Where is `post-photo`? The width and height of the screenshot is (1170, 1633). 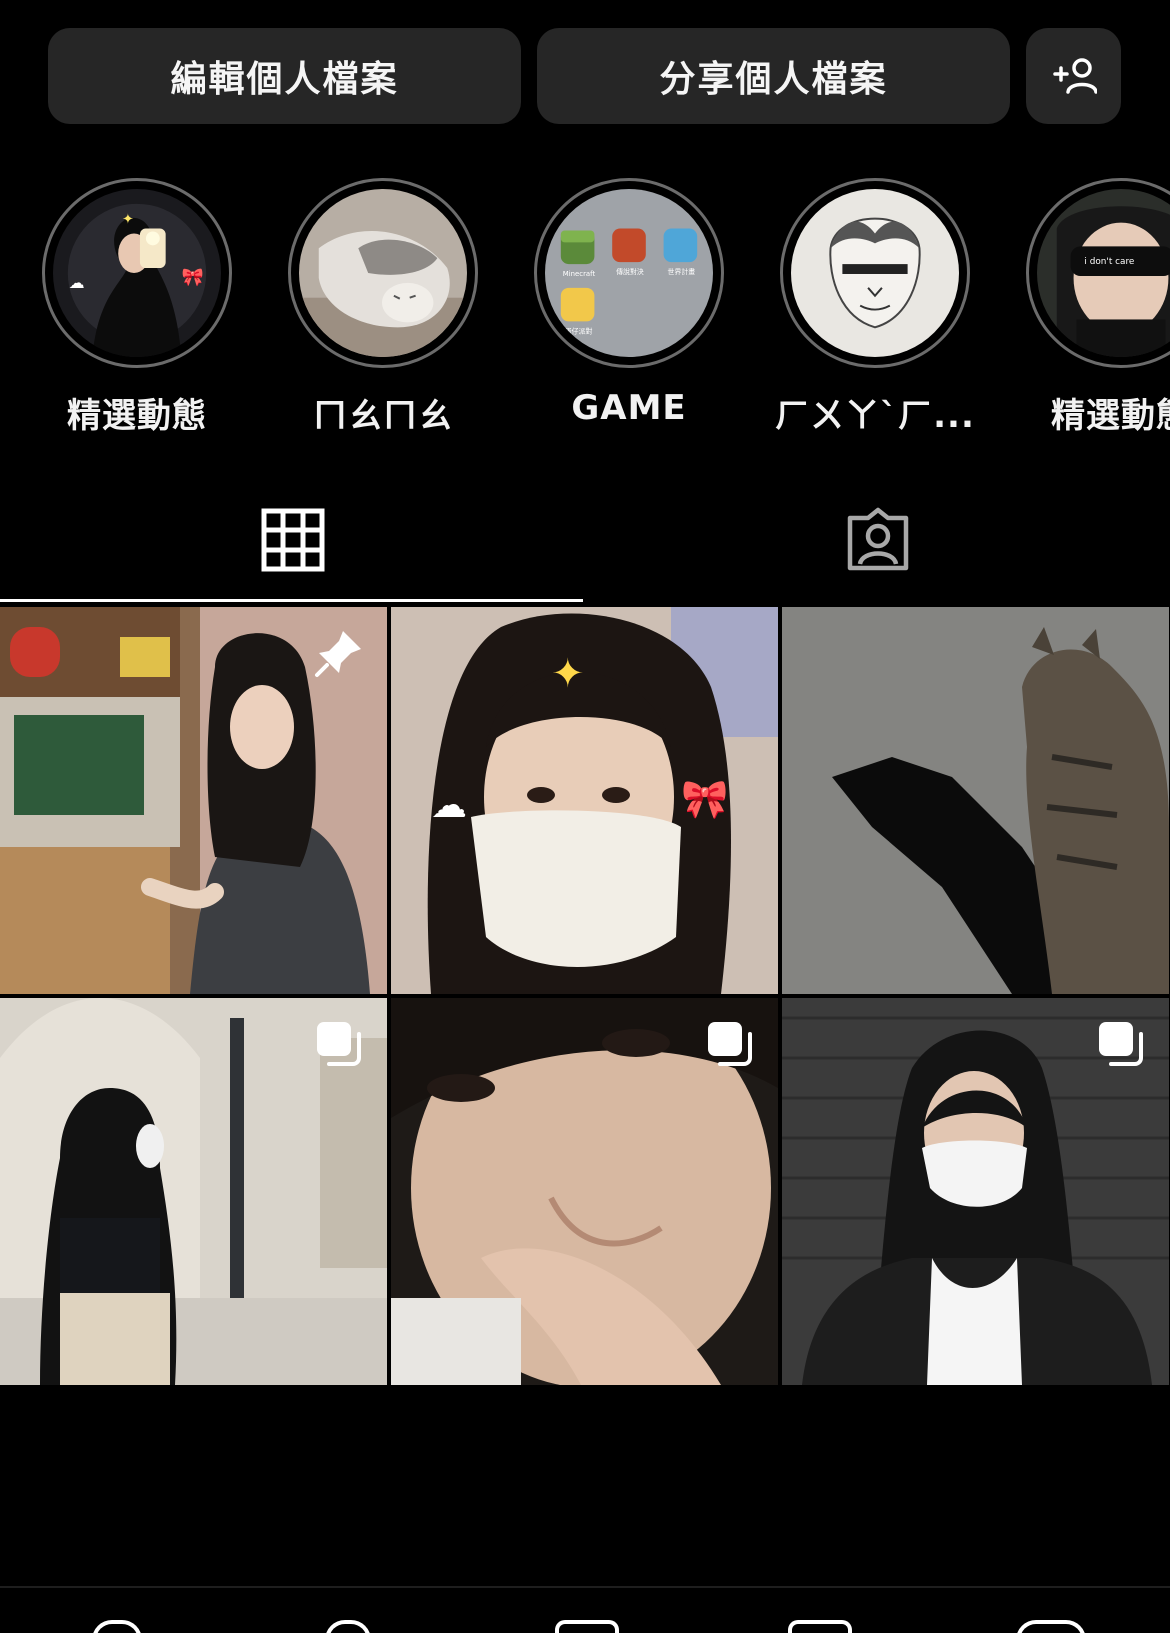
post-photo is located at coordinates (975, 800).